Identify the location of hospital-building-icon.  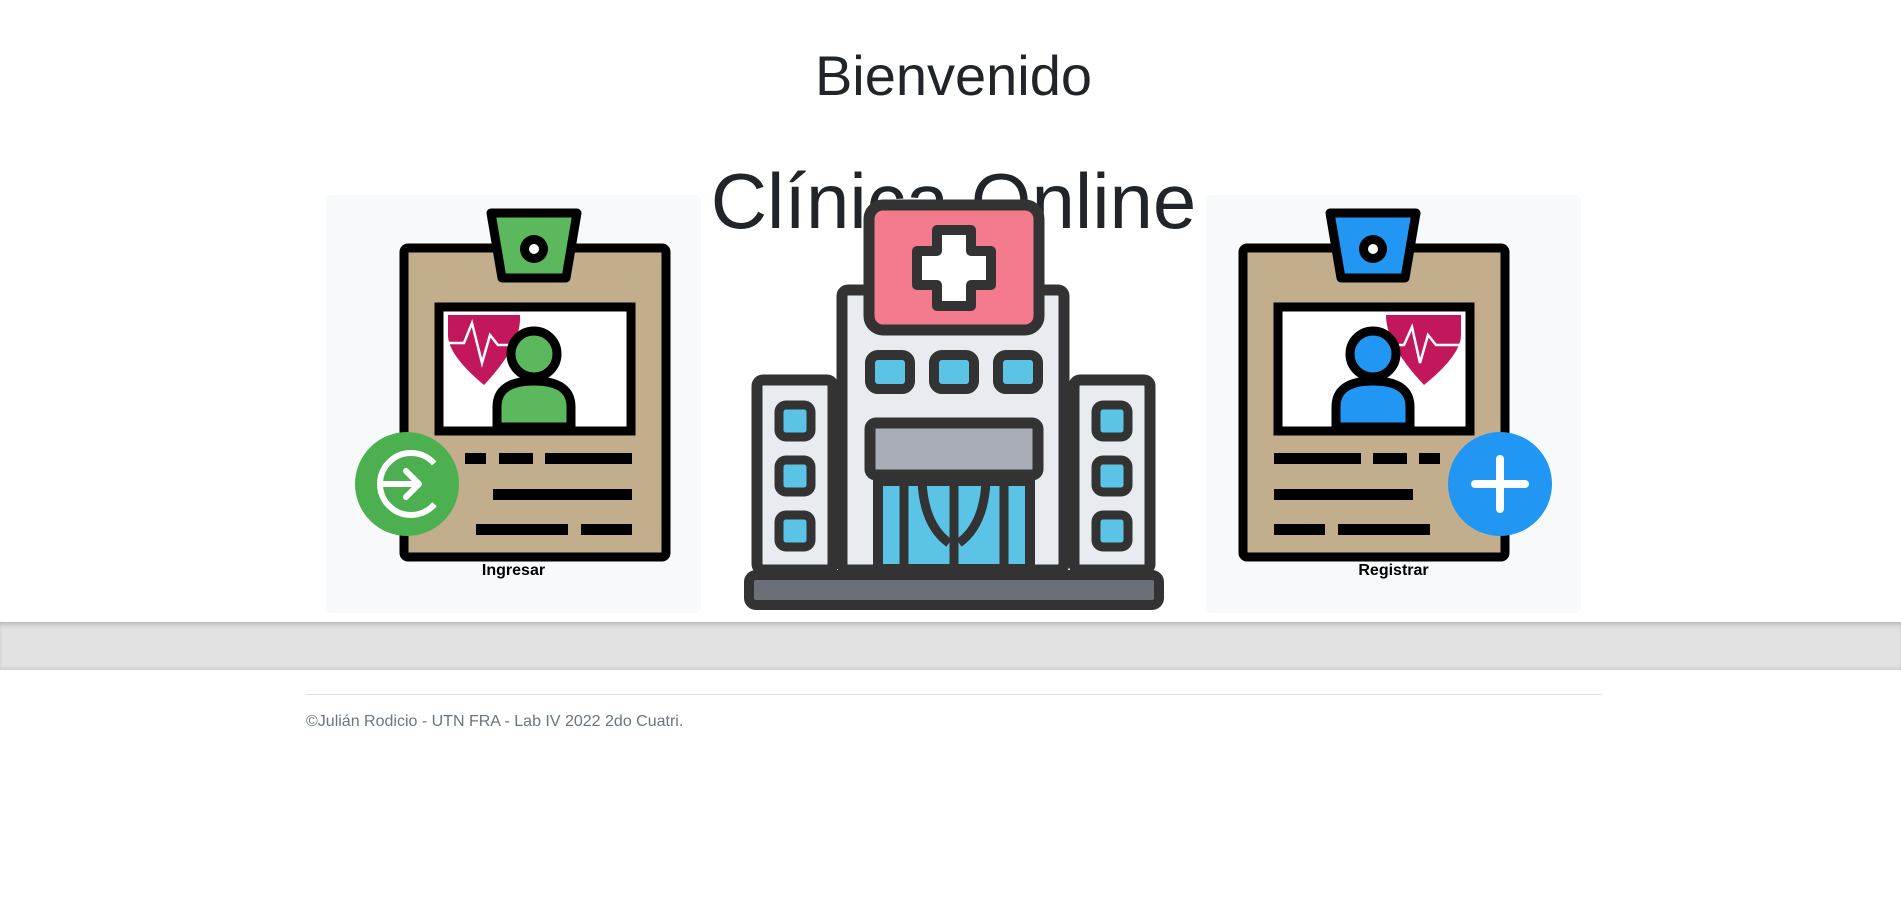
(954, 404).